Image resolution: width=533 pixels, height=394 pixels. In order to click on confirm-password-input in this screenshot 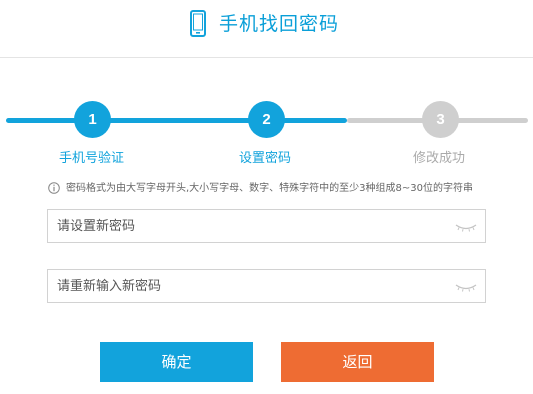, I will do `click(248, 286)`.